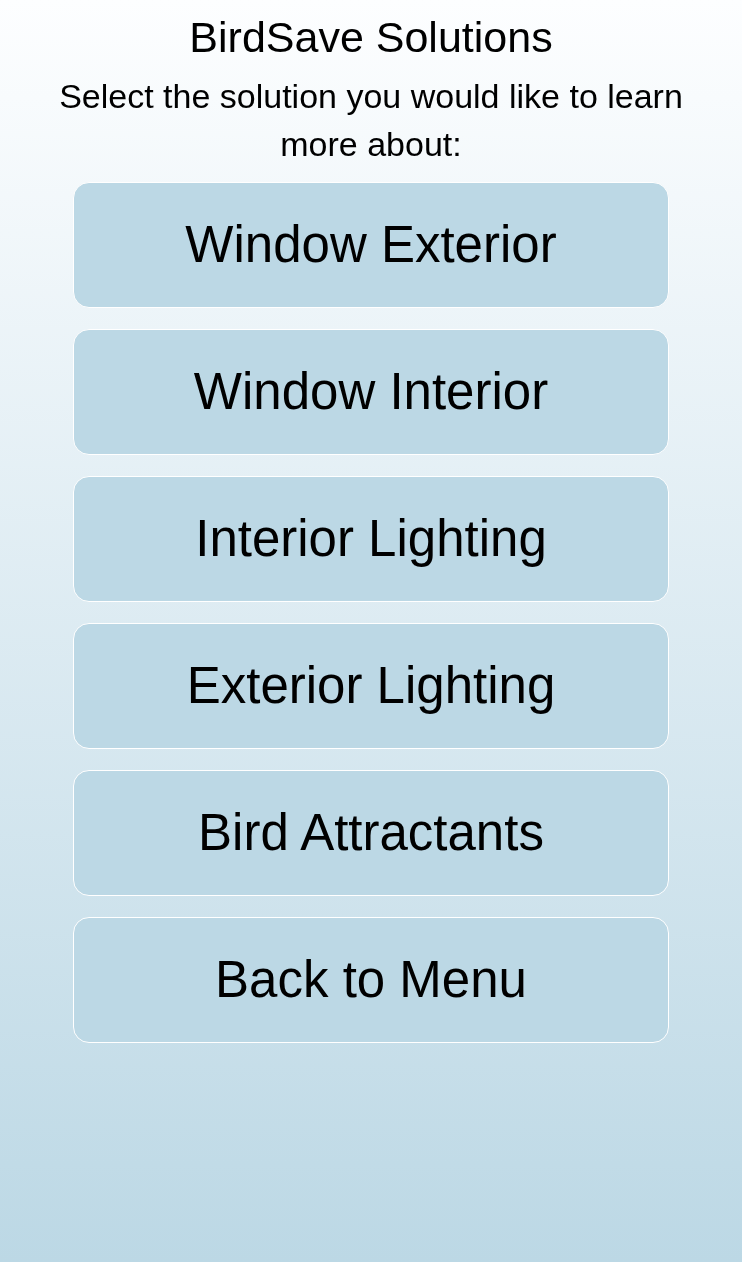  Describe the element at coordinates (371, 833) in the screenshot. I see `solution-button: Bird Attractants` at that location.